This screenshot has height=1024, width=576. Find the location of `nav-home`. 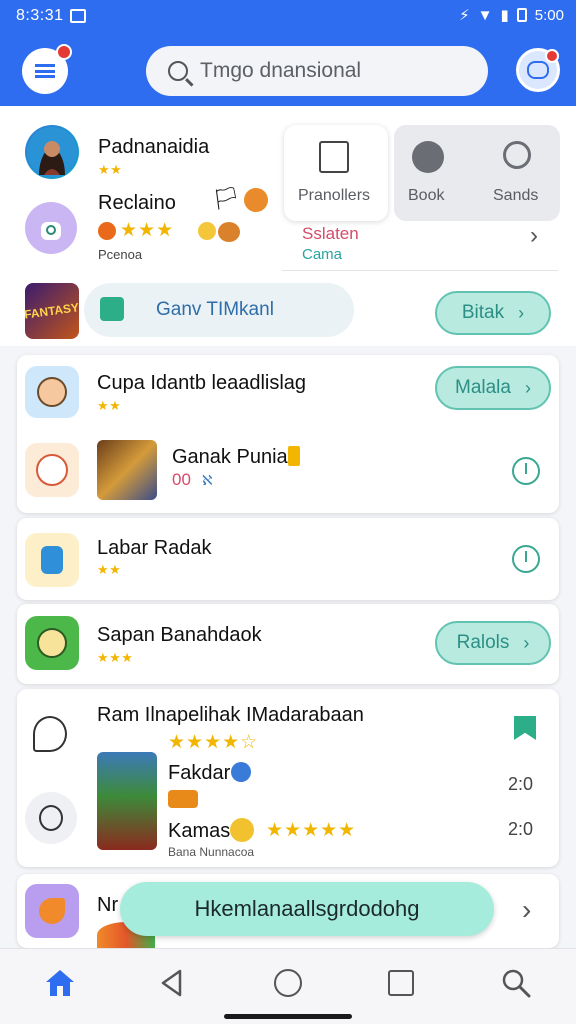

nav-home is located at coordinates (60, 983).